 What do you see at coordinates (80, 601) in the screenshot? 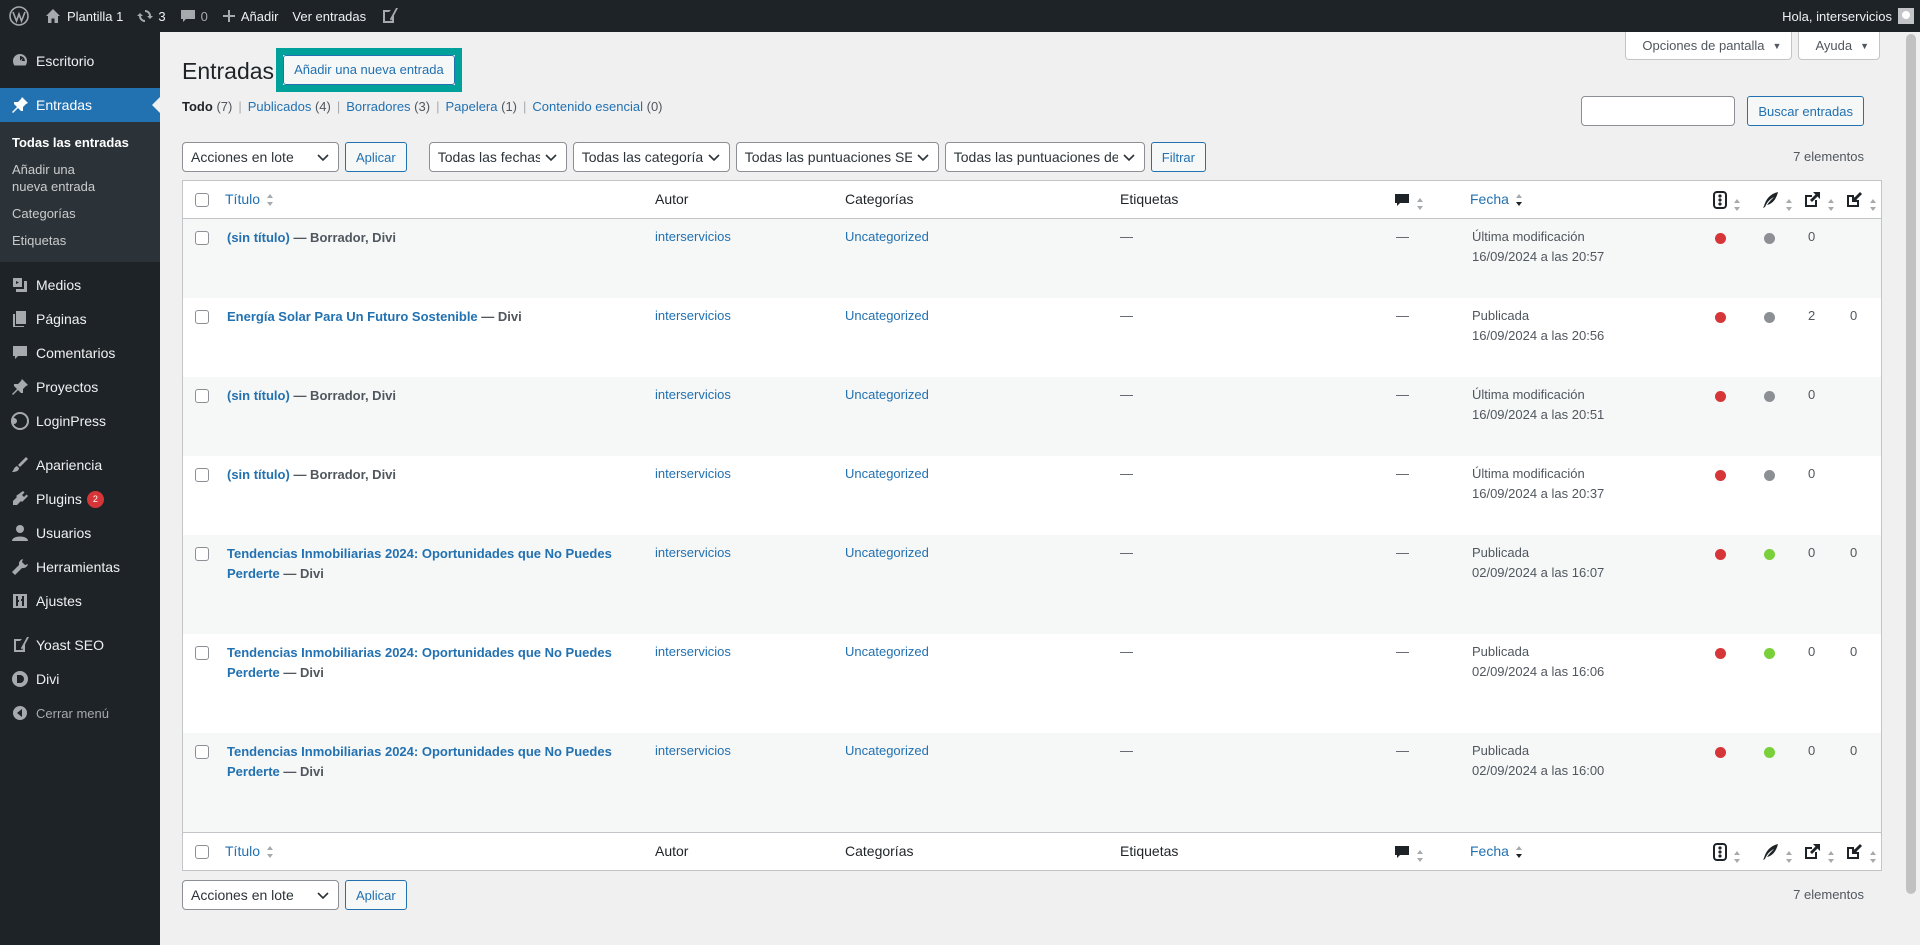
I see `menu-item-ajustes: Ajustes` at bounding box center [80, 601].